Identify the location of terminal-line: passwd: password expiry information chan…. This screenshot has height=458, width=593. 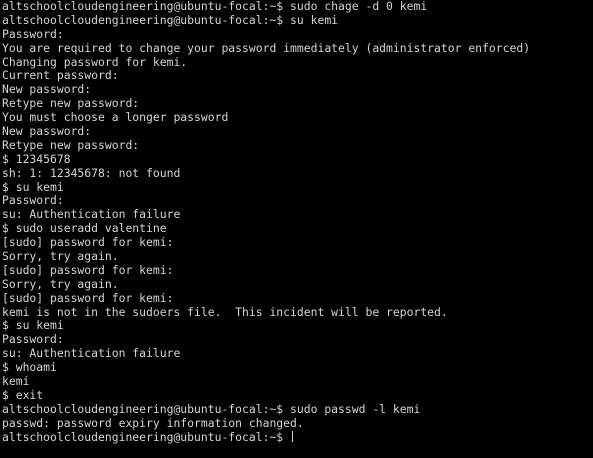
(153, 422).